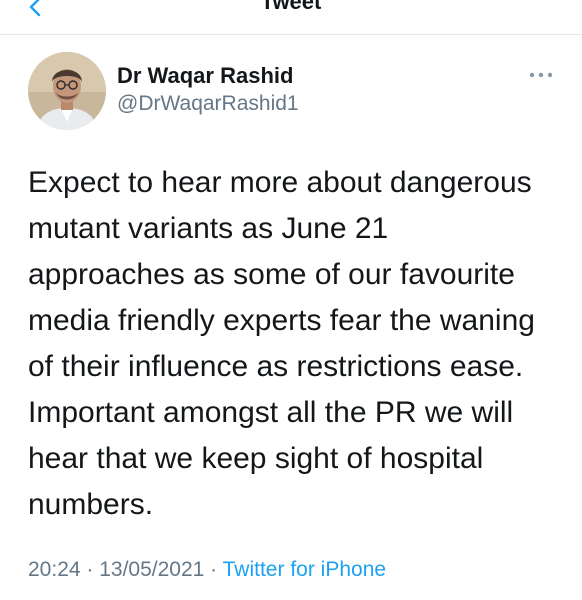 This screenshot has width=582, height=600. Describe the element at coordinates (54, 569) in the screenshot. I see `tweet-time: 20:24` at that location.